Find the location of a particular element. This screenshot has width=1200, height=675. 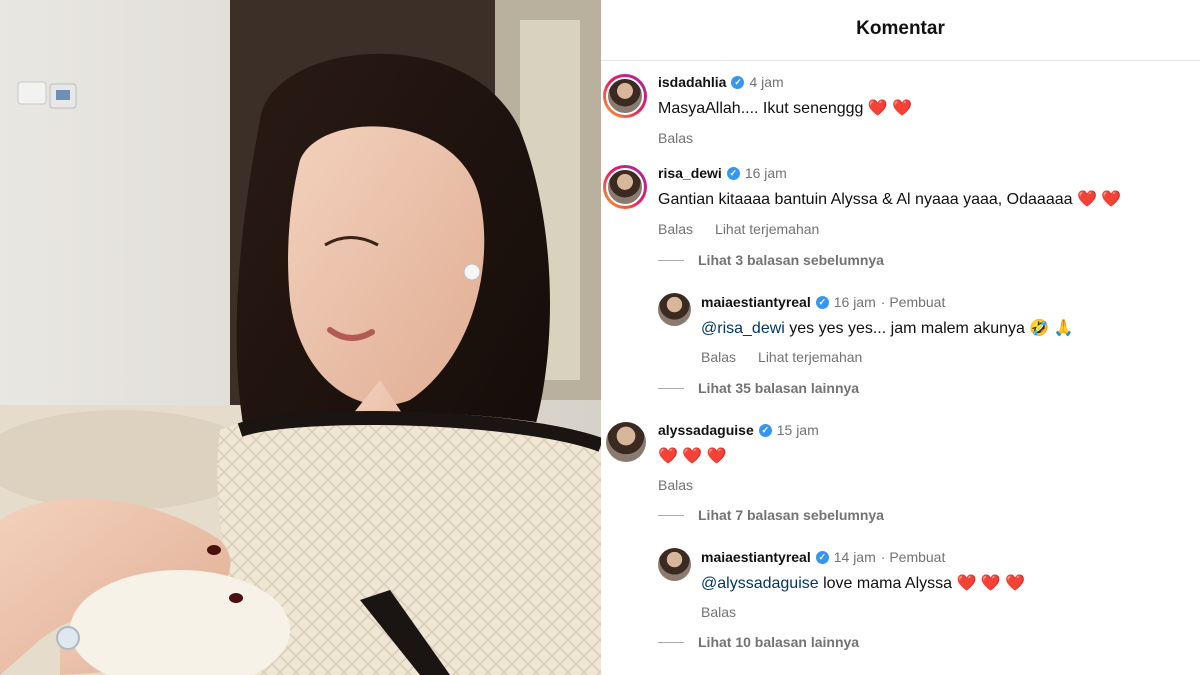

view-previous-replies-label: Lihat 3 balasan sebelumnya is located at coordinates (791, 260).